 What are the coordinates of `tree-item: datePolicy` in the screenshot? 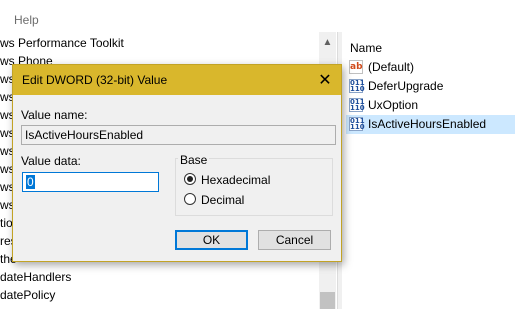 It's located at (27, 295).